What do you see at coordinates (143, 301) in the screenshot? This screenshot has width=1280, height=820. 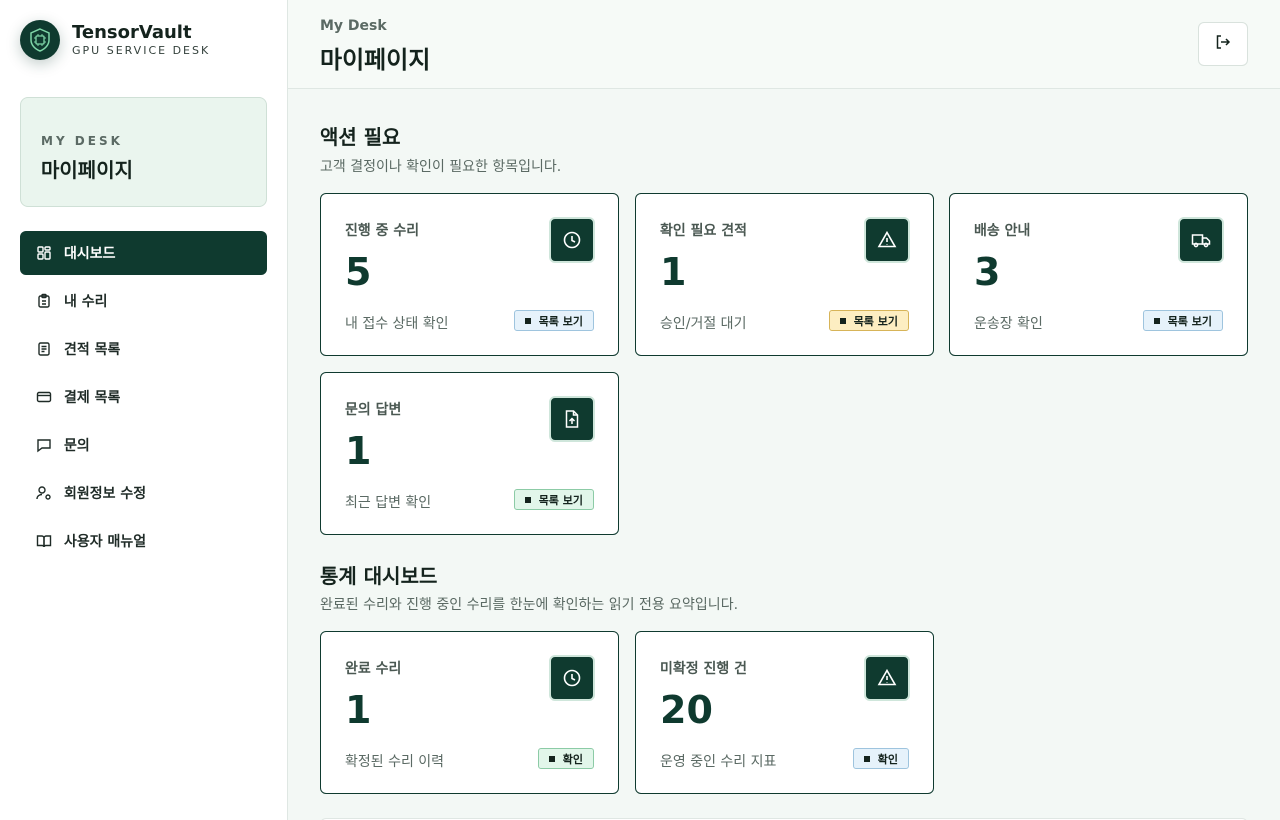 I see `sidebar-item-my-repairs: 내 수리` at bounding box center [143, 301].